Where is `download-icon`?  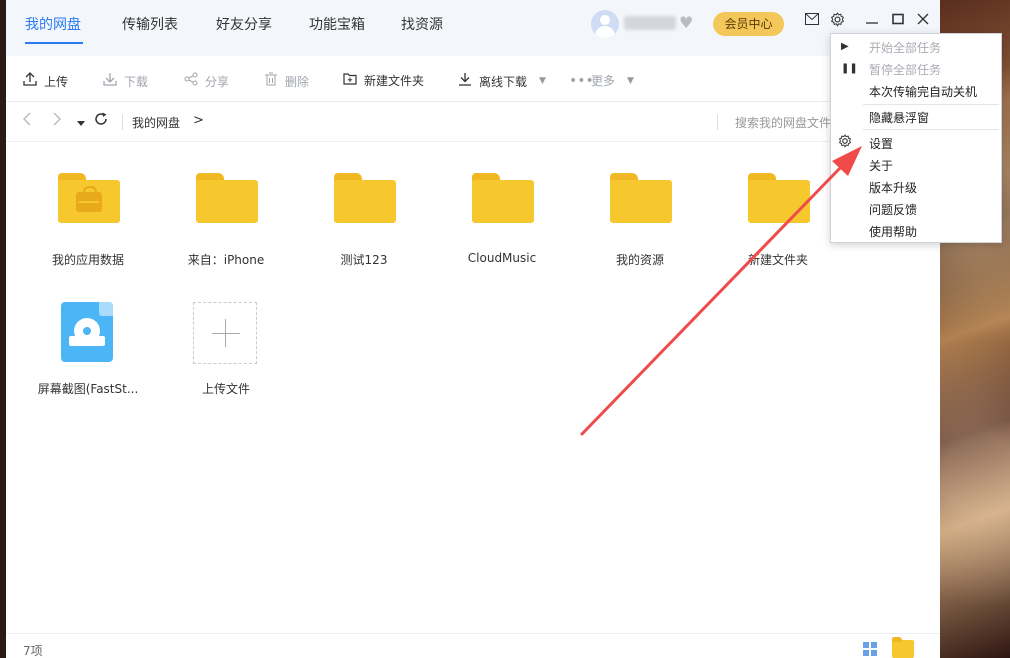
download-icon is located at coordinates (110, 81).